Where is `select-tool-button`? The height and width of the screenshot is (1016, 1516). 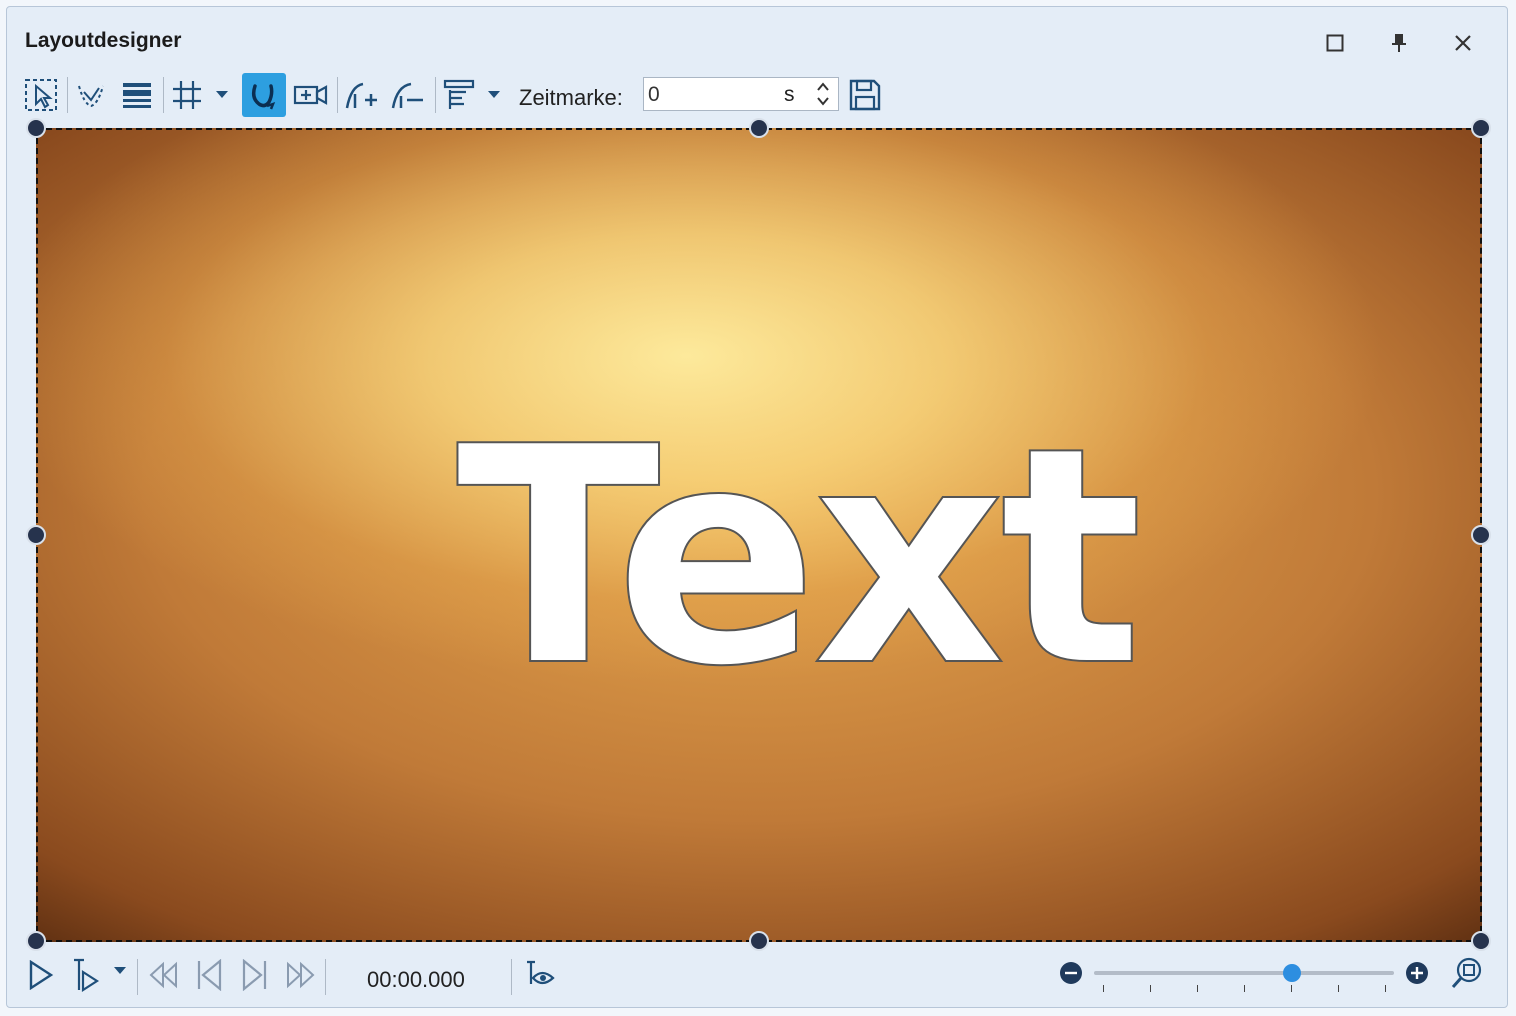 select-tool-button is located at coordinates (41, 95).